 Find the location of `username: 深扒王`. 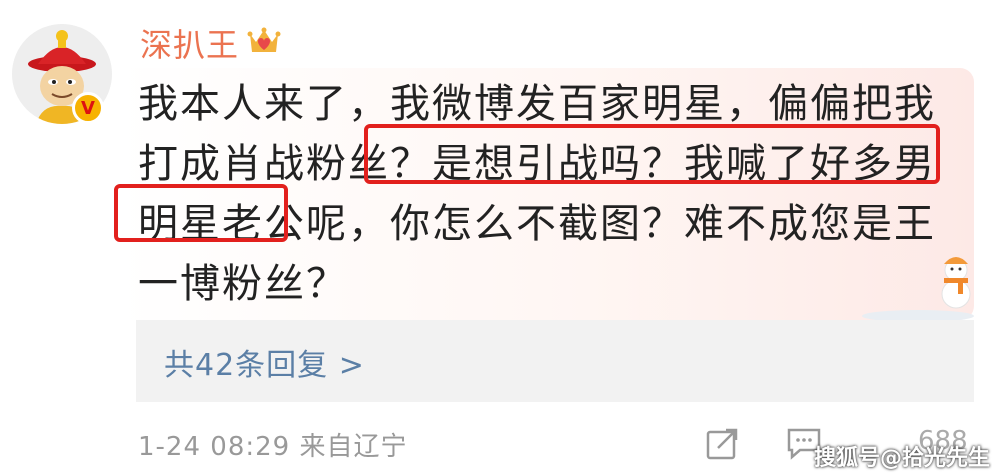

username: 深扒王 is located at coordinates (189, 43).